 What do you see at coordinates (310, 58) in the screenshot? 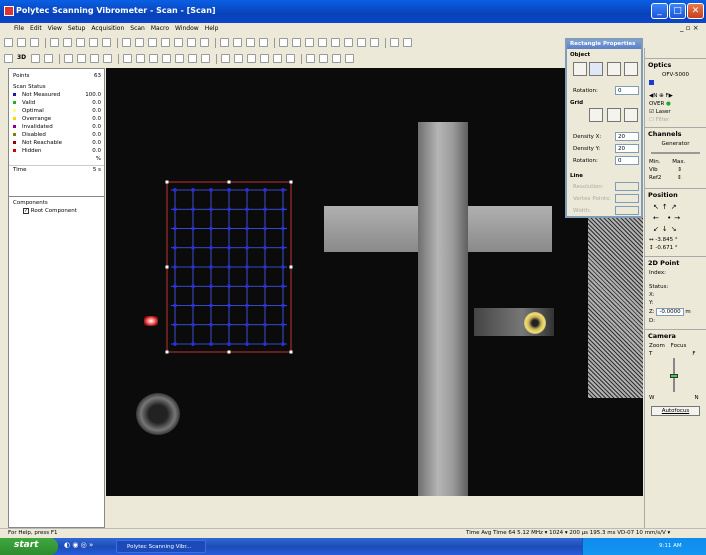
I see `frame-icon` at bounding box center [310, 58].